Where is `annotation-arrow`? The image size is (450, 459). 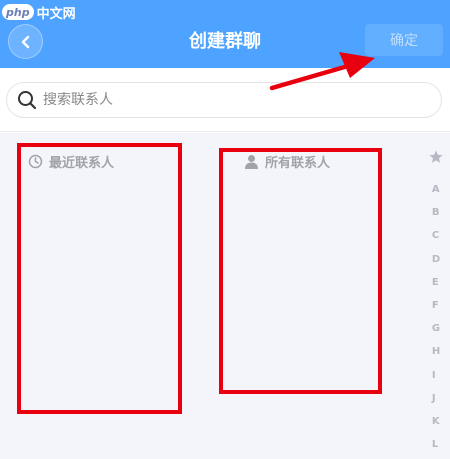
annotation-arrow is located at coordinates (322, 71).